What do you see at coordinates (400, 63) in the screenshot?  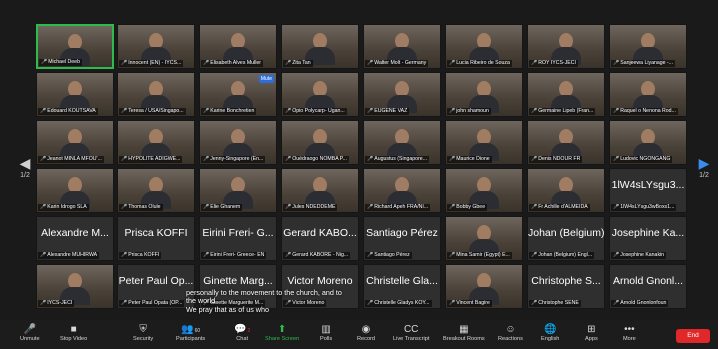 I see `participant-name: Walter Molt - Germany` at bounding box center [400, 63].